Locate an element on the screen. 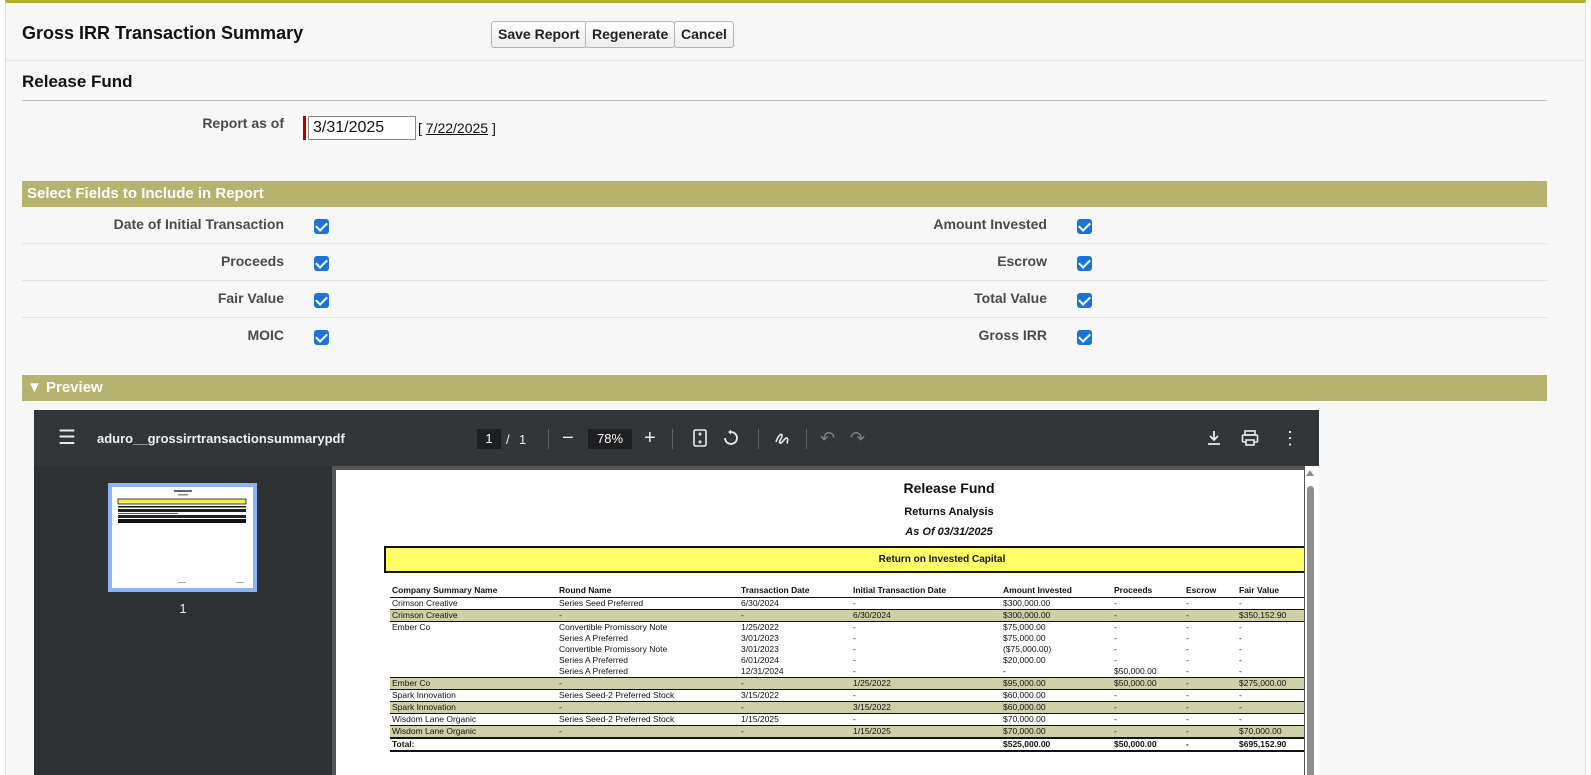 The height and width of the screenshot is (775, 1591). table-cell: ($75,000.00) is located at coordinates (1027, 648).